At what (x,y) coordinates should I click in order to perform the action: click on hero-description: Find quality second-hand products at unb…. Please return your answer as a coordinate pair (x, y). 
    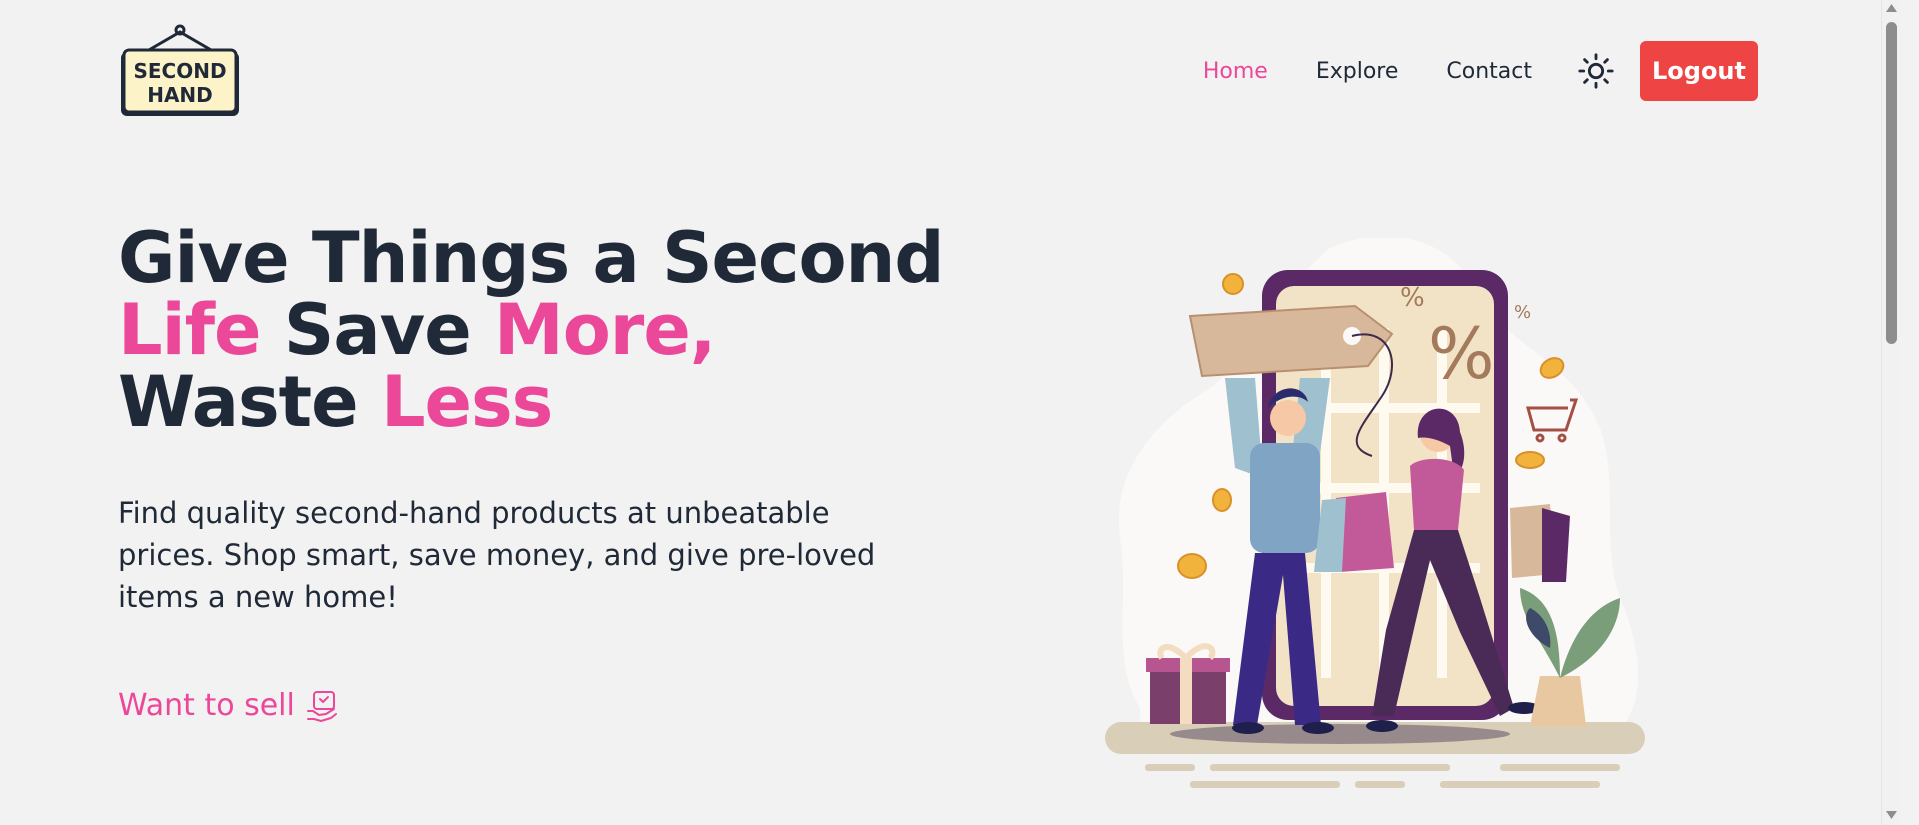
    Looking at the image, I should click on (497, 555).